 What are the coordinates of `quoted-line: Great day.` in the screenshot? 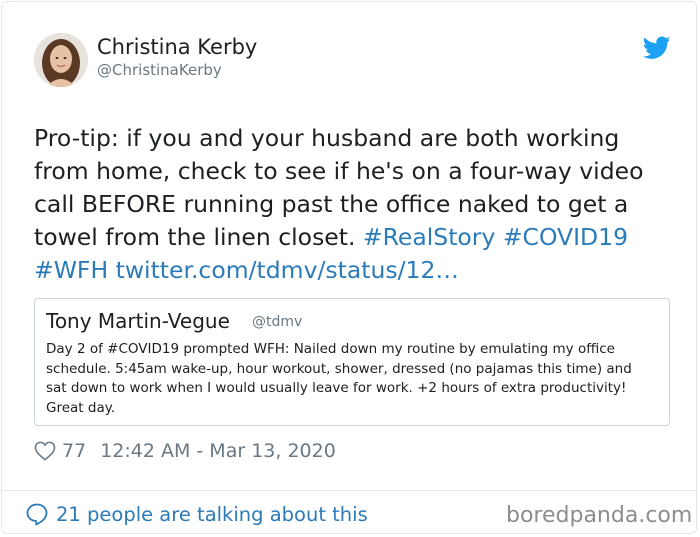 It's located at (81, 407).